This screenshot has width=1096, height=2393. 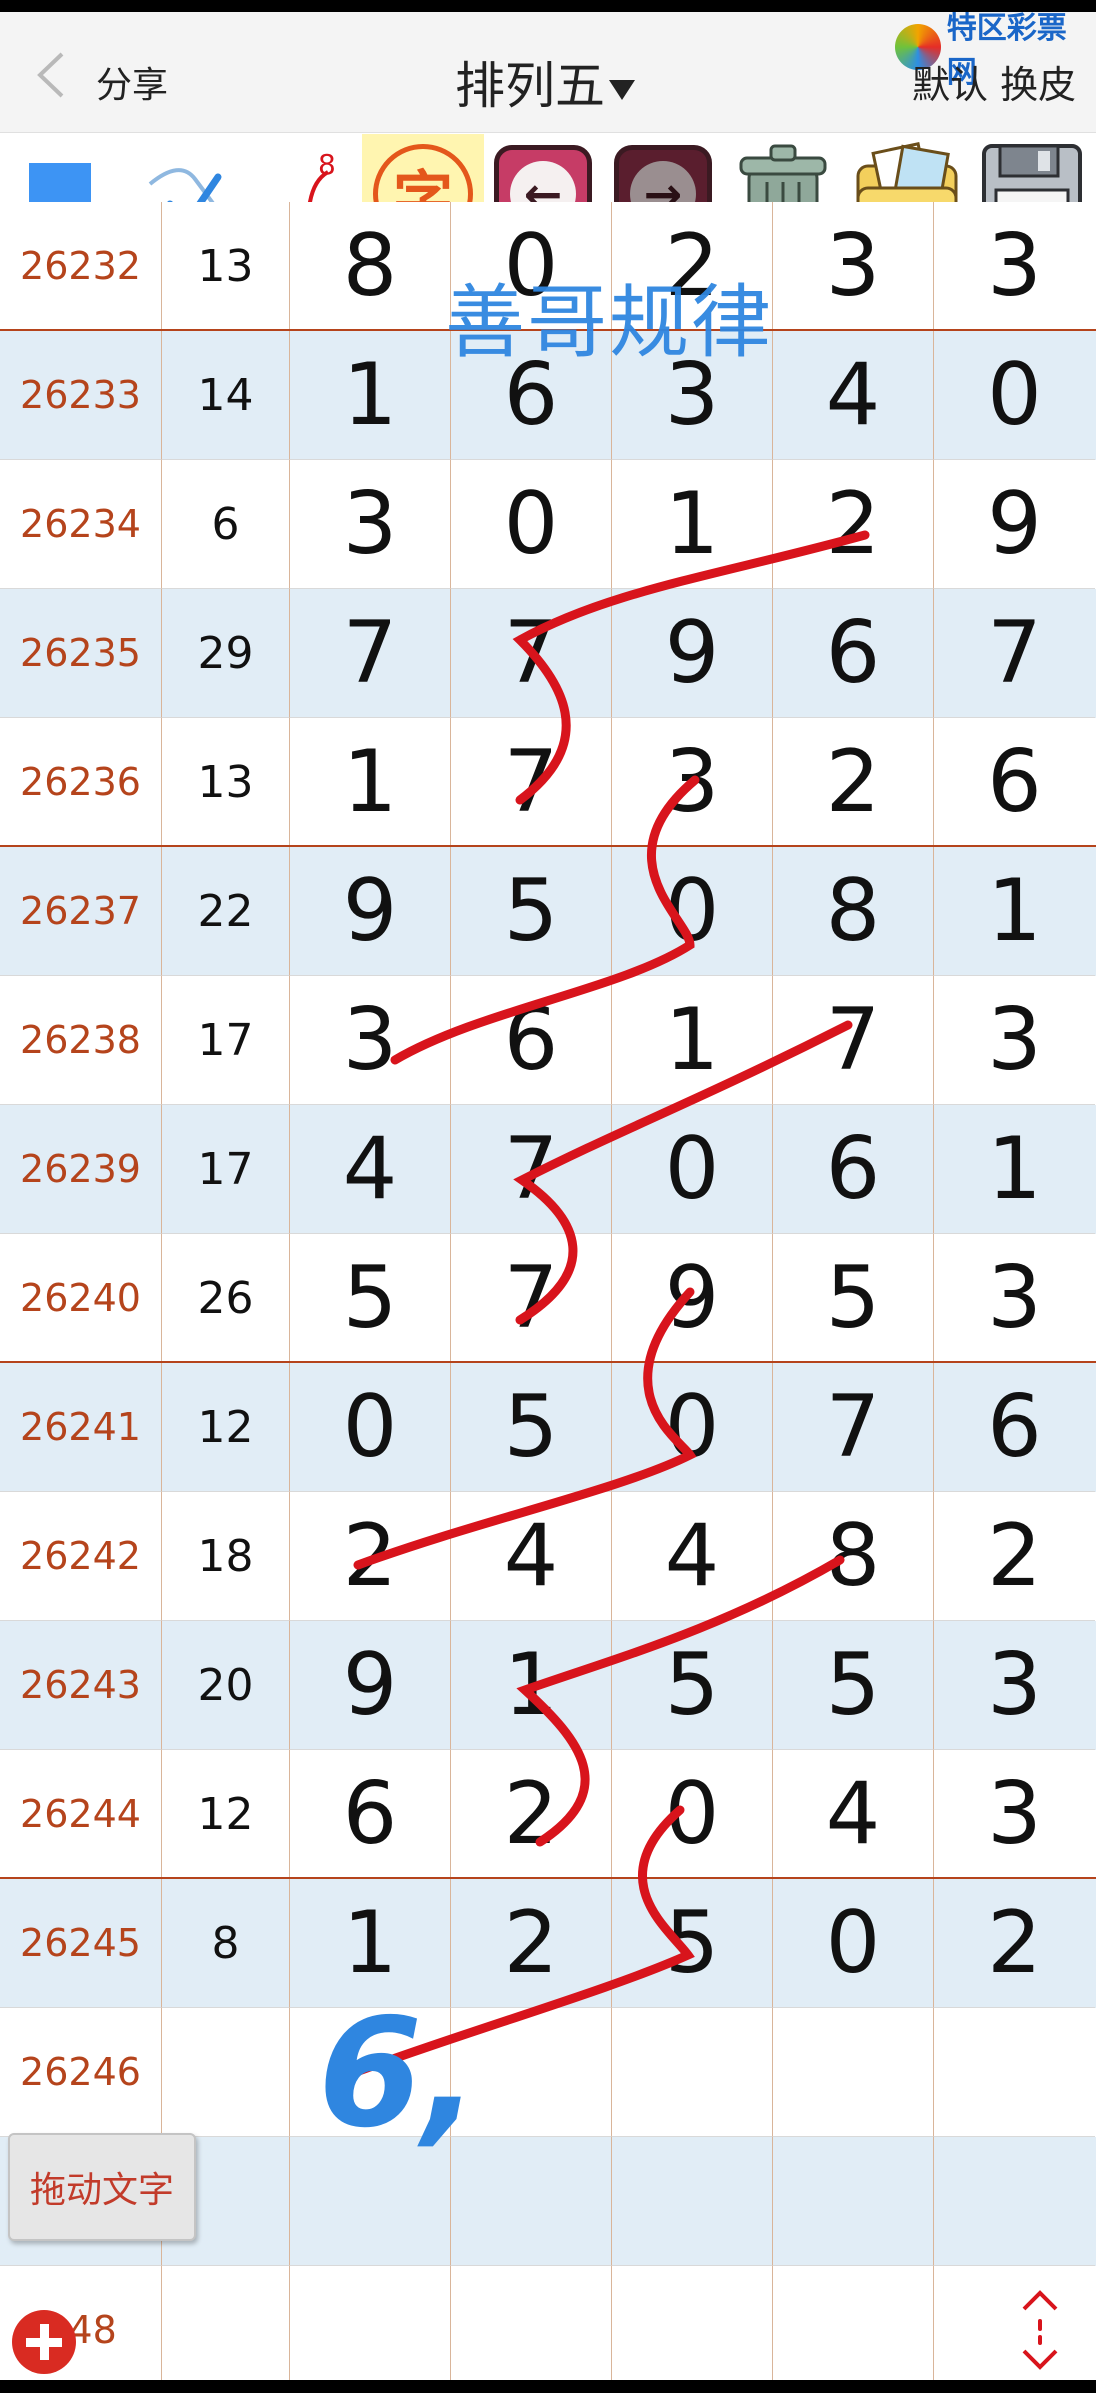 What do you see at coordinates (548, 653) in the screenshot?
I see `table-row: 26235 29 7 7 9 6 7` at bounding box center [548, 653].